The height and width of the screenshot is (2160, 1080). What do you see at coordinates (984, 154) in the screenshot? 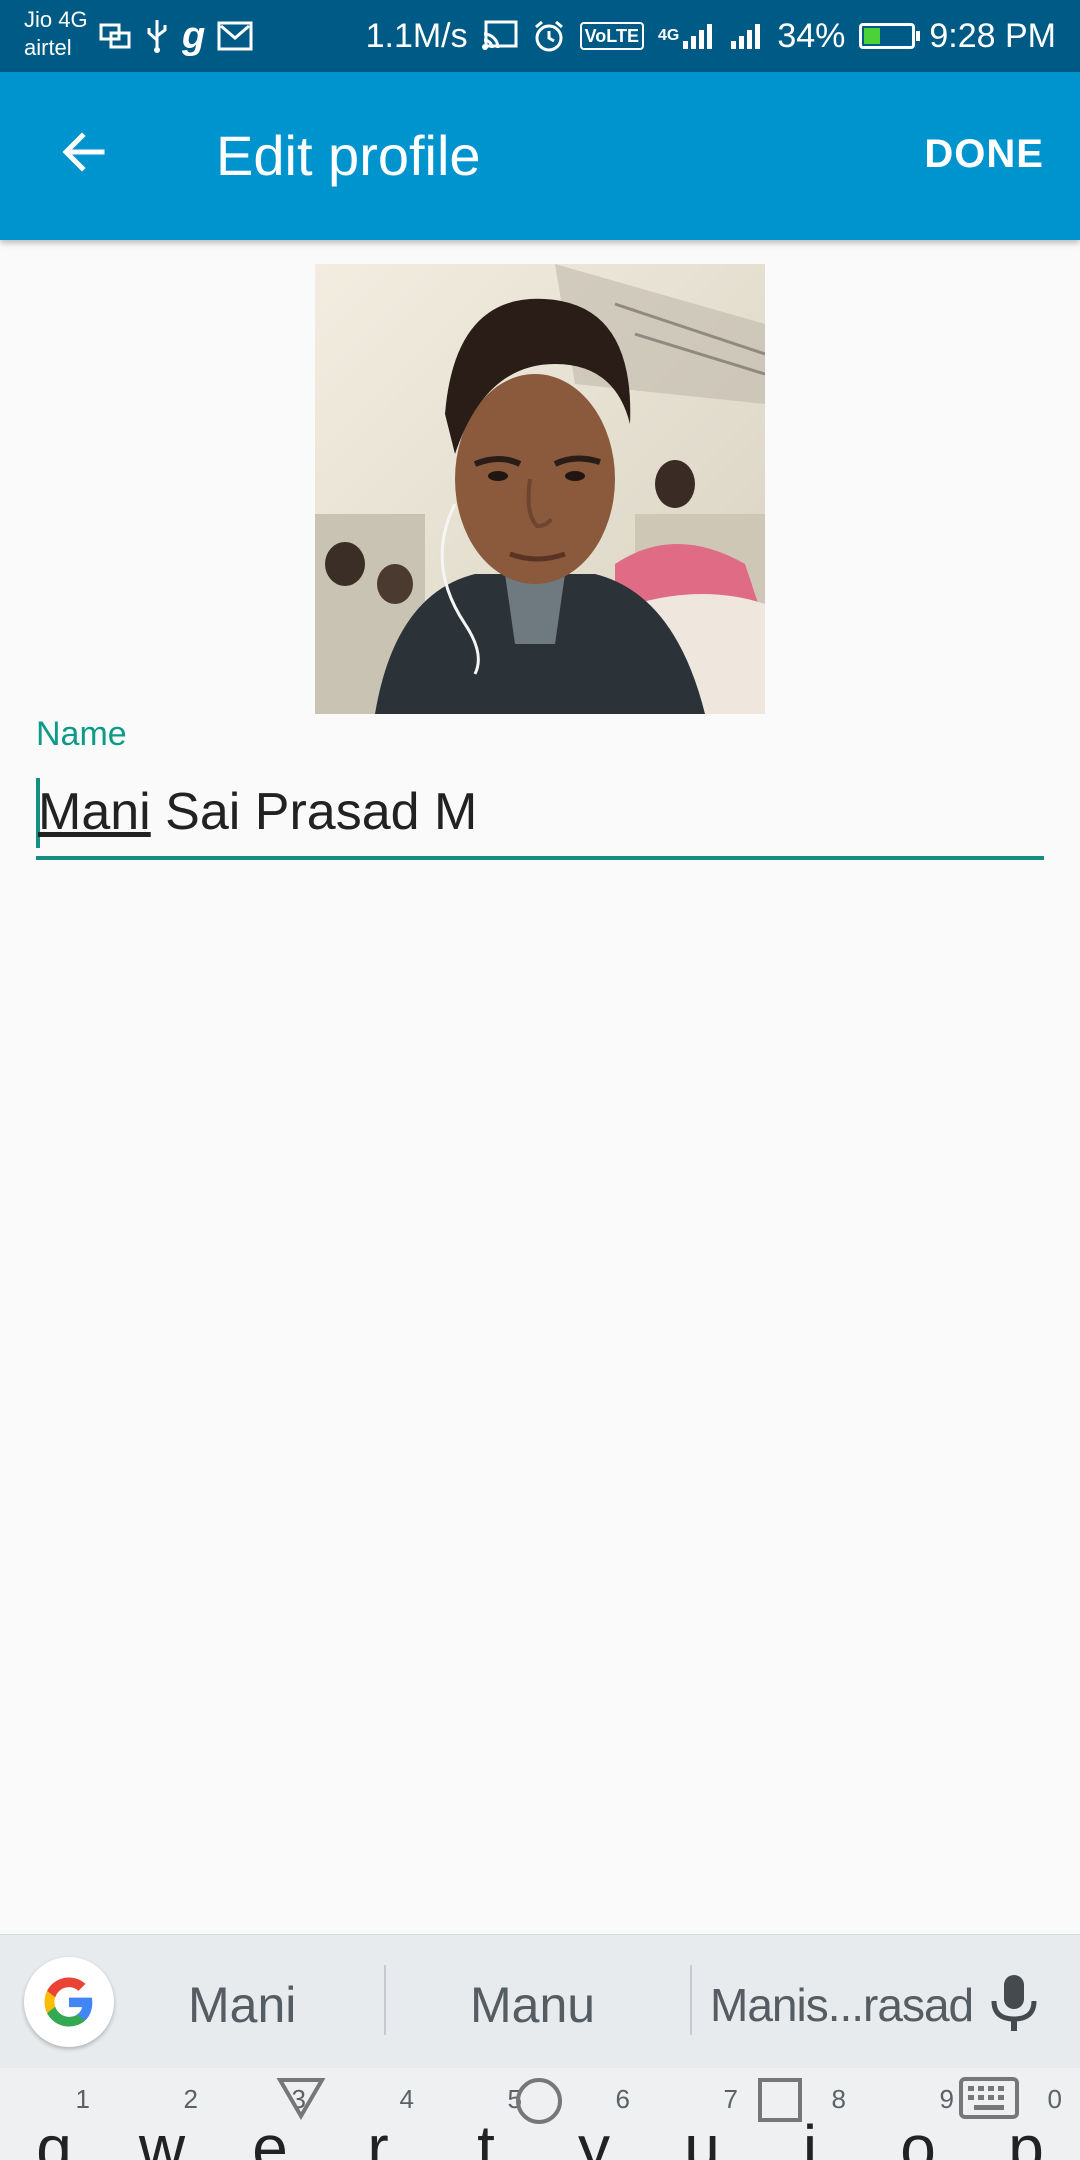
I see `done-button: DONE` at bounding box center [984, 154].